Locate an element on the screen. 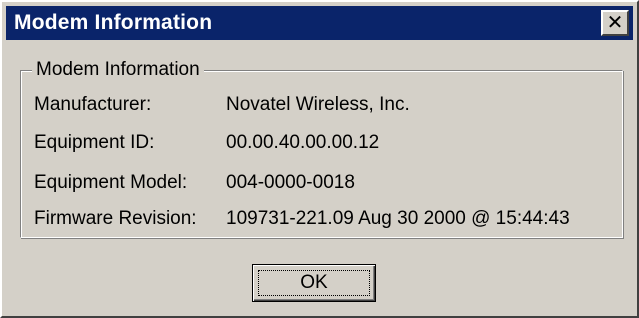 The image size is (639, 318). firmware-revision-value: 109731-221.09 Aug 30 2000 @ 15:44:43 is located at coordinates (398, 218).